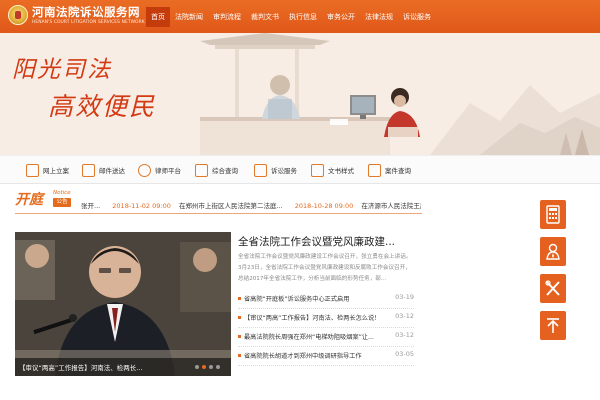 The height and width of the screenshot is (400, 600). I want to click on service-general-inquiry: 综合查询, so click(216, 170).